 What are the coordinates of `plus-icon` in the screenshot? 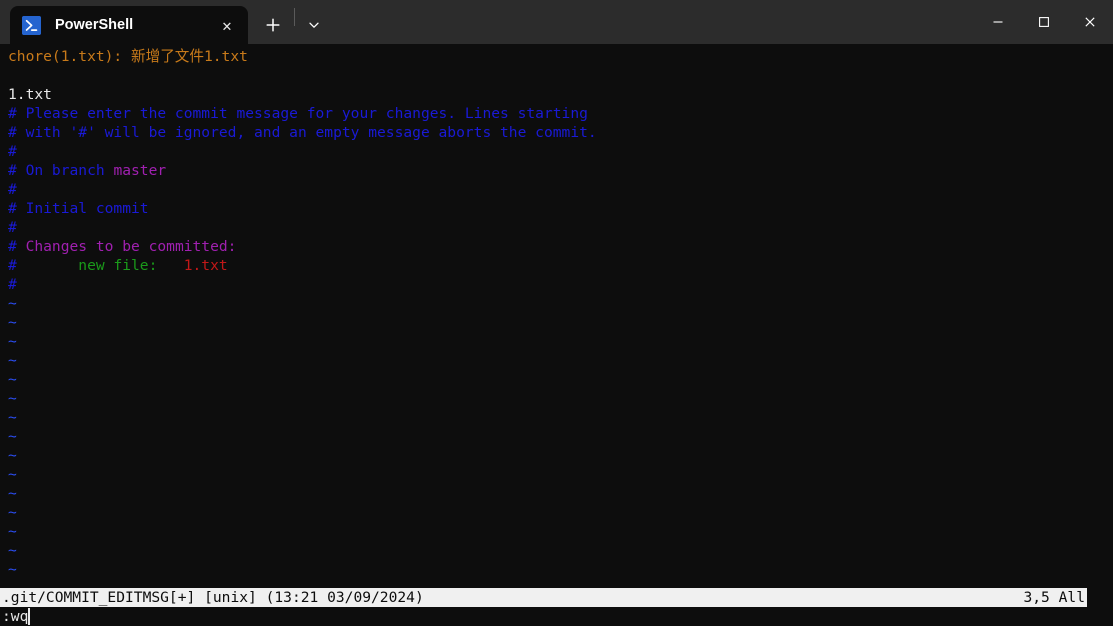 It's located at (273, 25).